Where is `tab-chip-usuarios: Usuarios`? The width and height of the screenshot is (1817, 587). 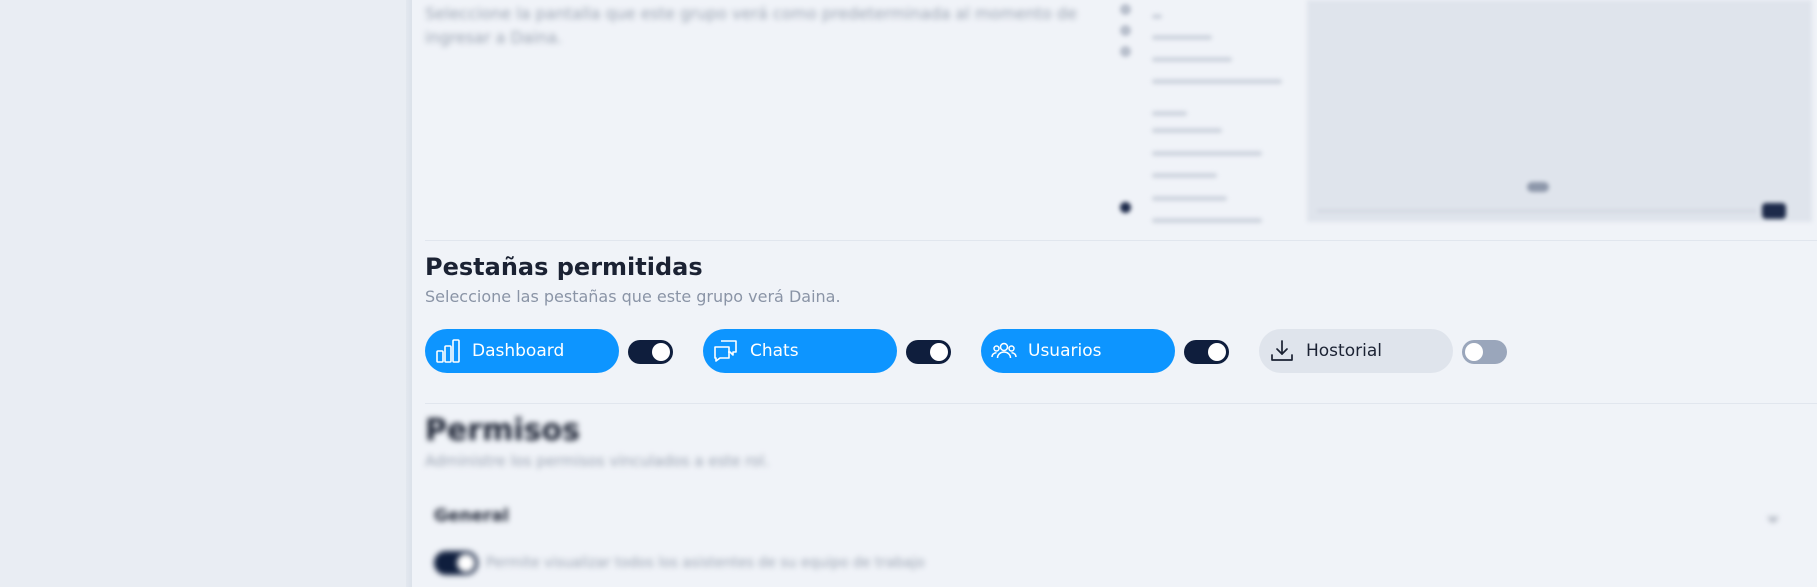 tab-chip-usuarios: Usuarios is located at coordinates (1078, 351).